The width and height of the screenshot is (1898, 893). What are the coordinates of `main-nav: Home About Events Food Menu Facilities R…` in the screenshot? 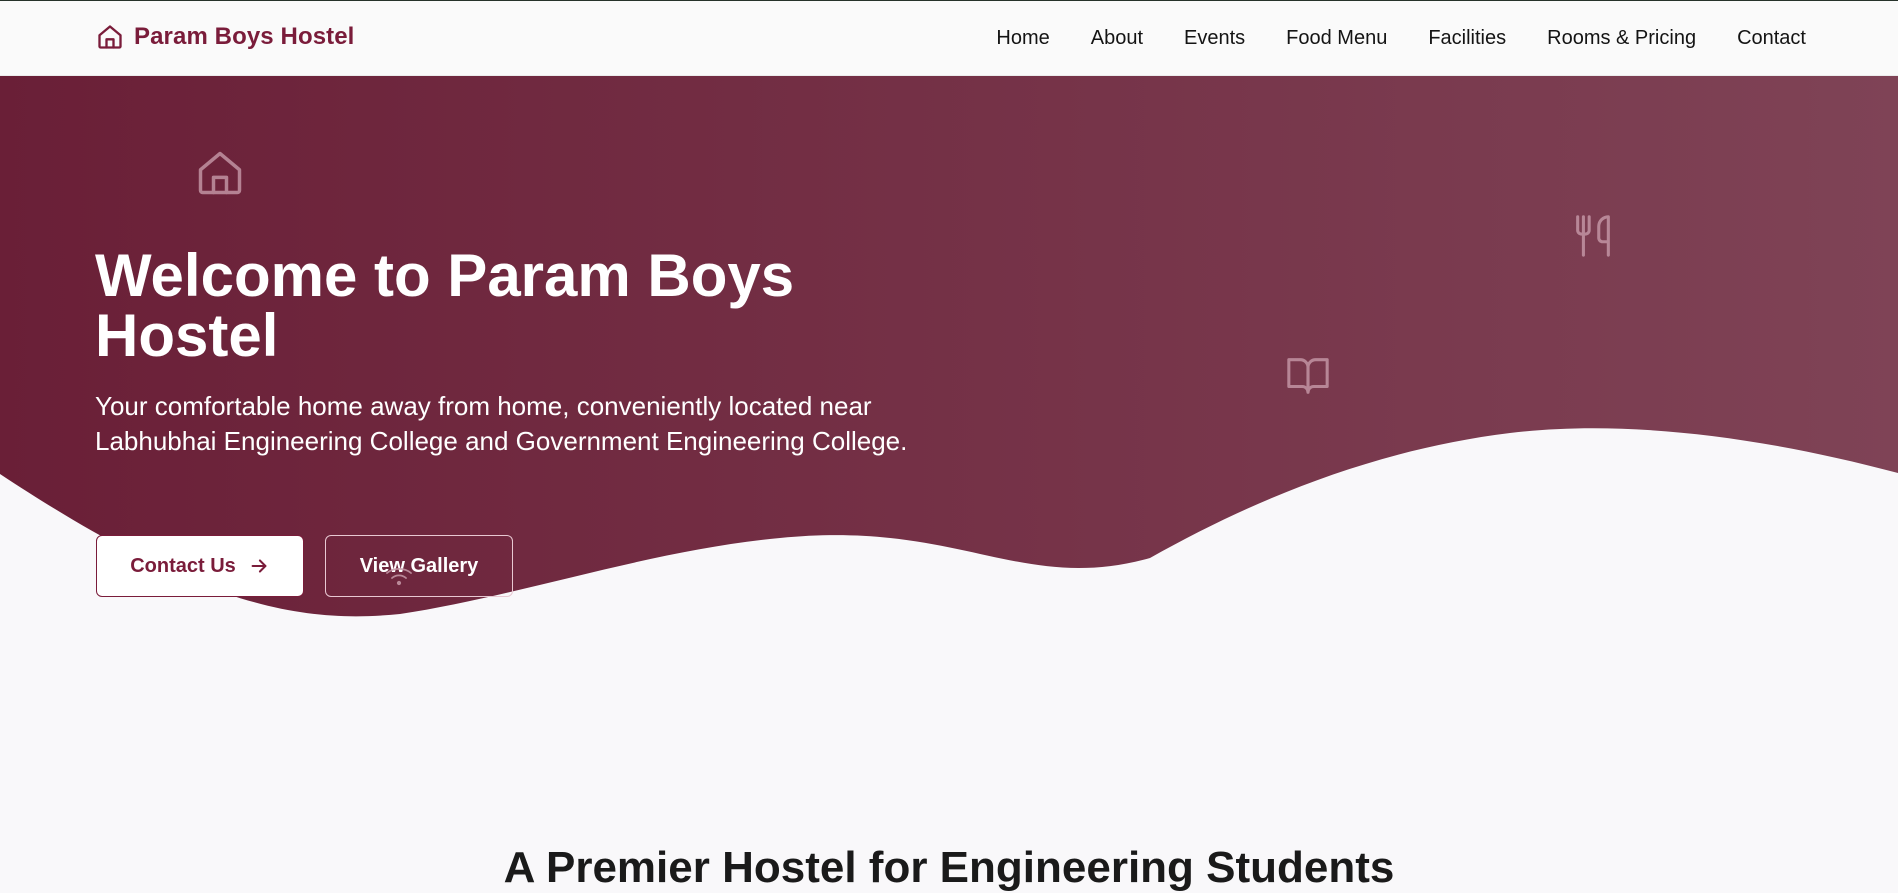 It's located at (1401, 38).